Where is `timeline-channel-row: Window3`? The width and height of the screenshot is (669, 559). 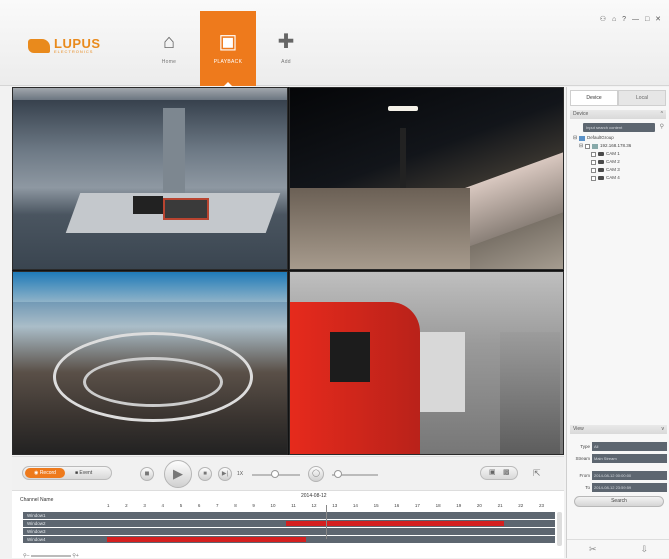 timeline-channel-row: Window3 is located at coordinates (289, 531).